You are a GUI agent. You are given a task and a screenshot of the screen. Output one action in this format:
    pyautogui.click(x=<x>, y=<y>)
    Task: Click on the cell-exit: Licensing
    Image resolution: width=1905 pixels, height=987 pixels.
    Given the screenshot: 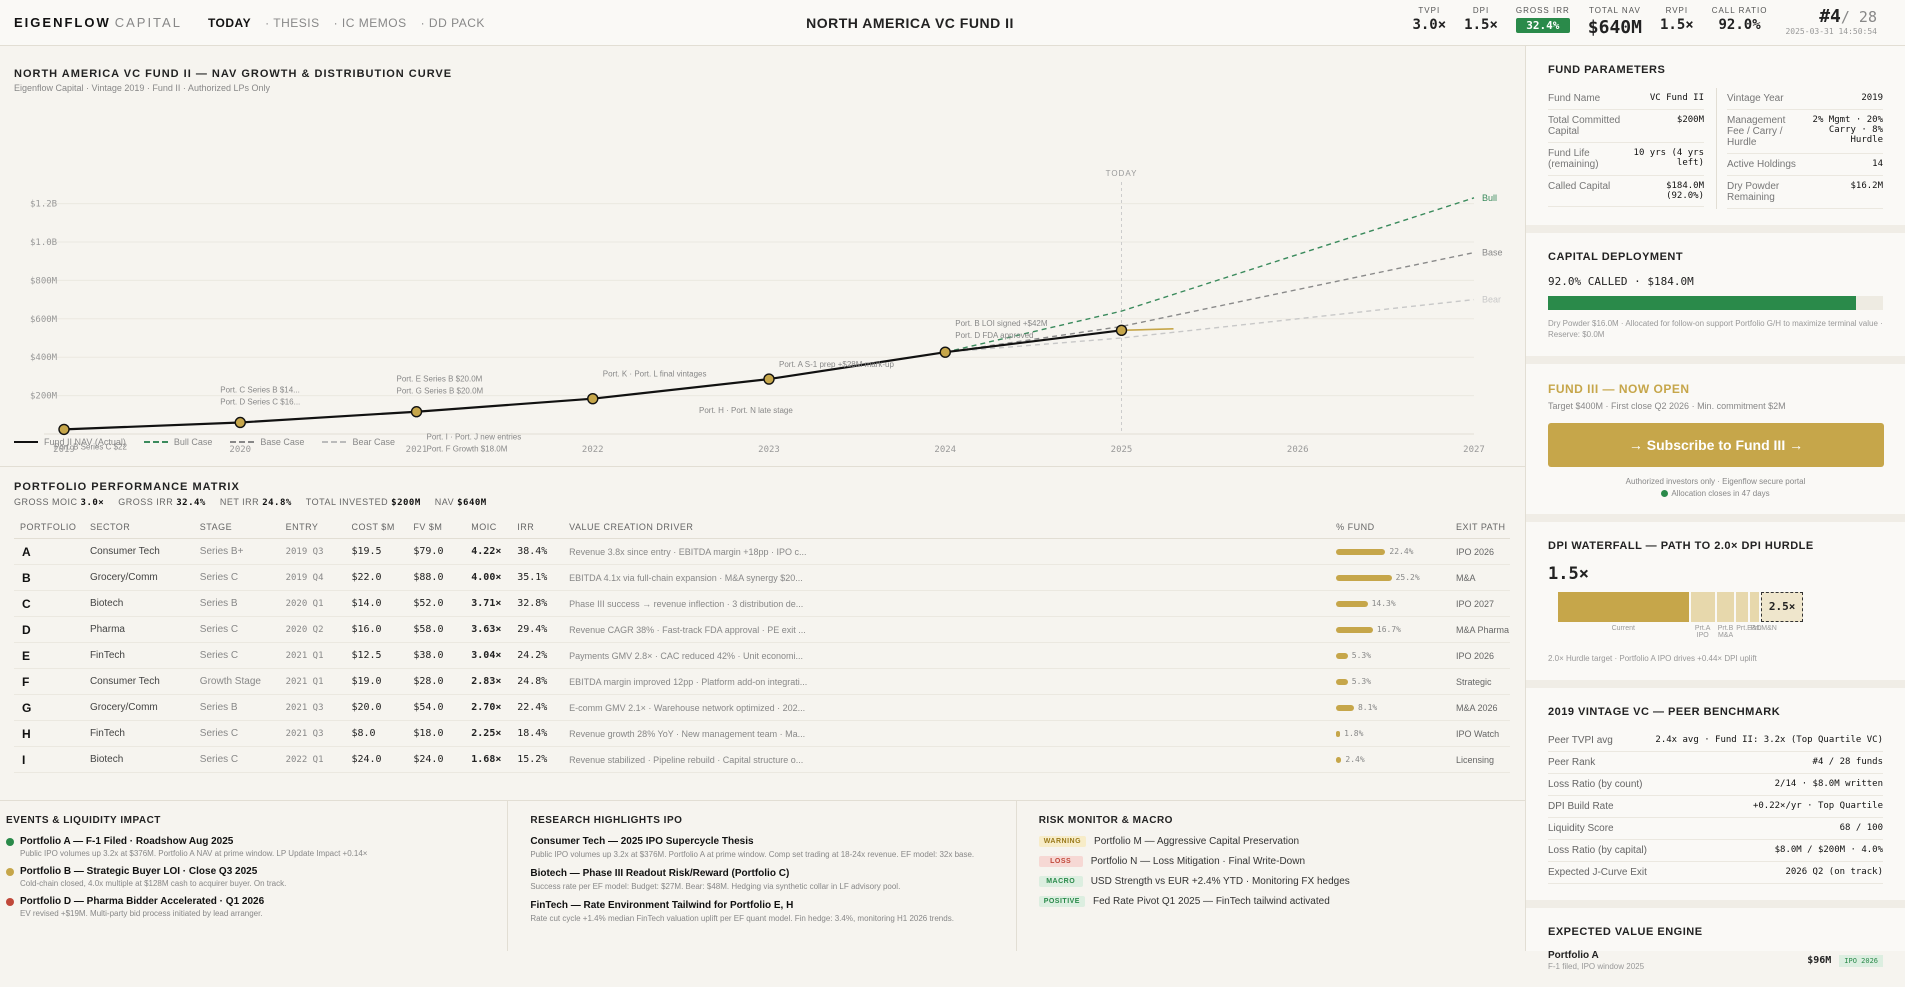 What is the action you would take?
    pyautogui.click(x=1480, y=759)
    